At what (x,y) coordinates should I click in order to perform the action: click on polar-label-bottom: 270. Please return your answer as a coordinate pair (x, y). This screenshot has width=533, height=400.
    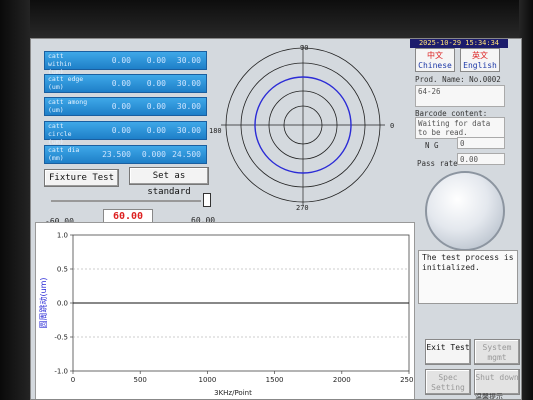
    Looking at the image, I should click on (302, 208).